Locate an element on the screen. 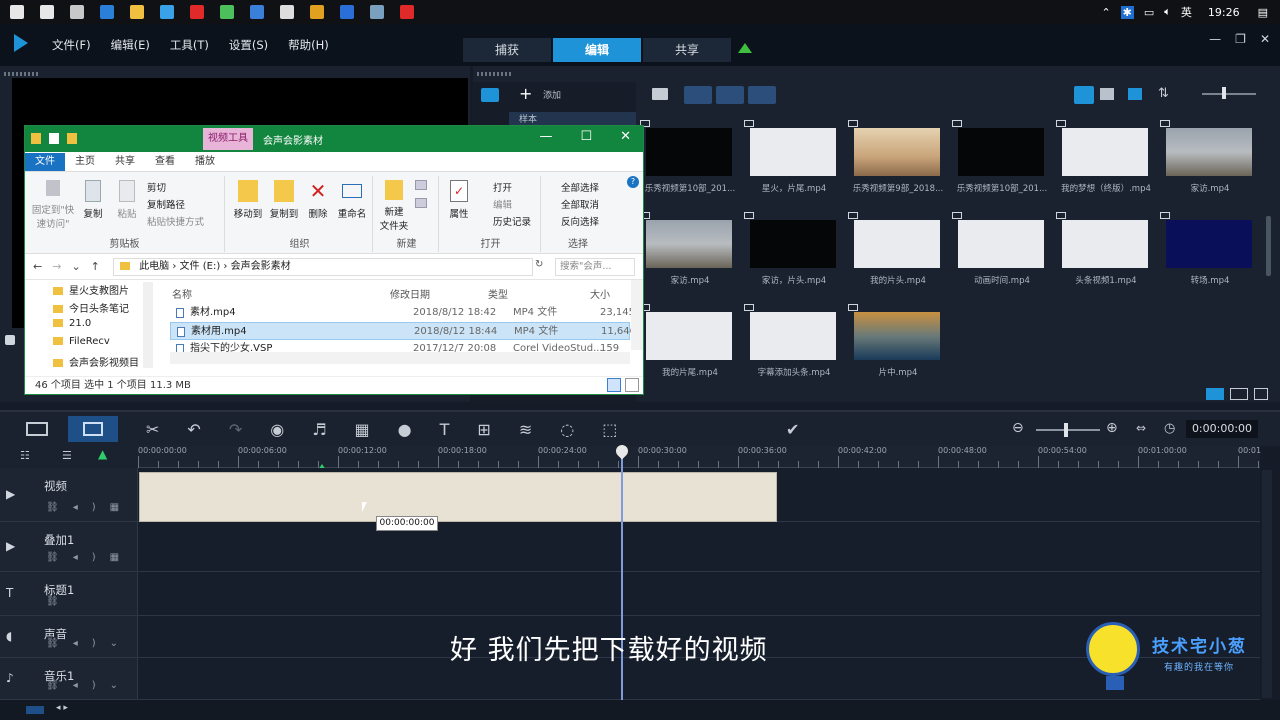 This screenshot has width=1280, height=720. windows-icon is located at coordinates (17, 12).